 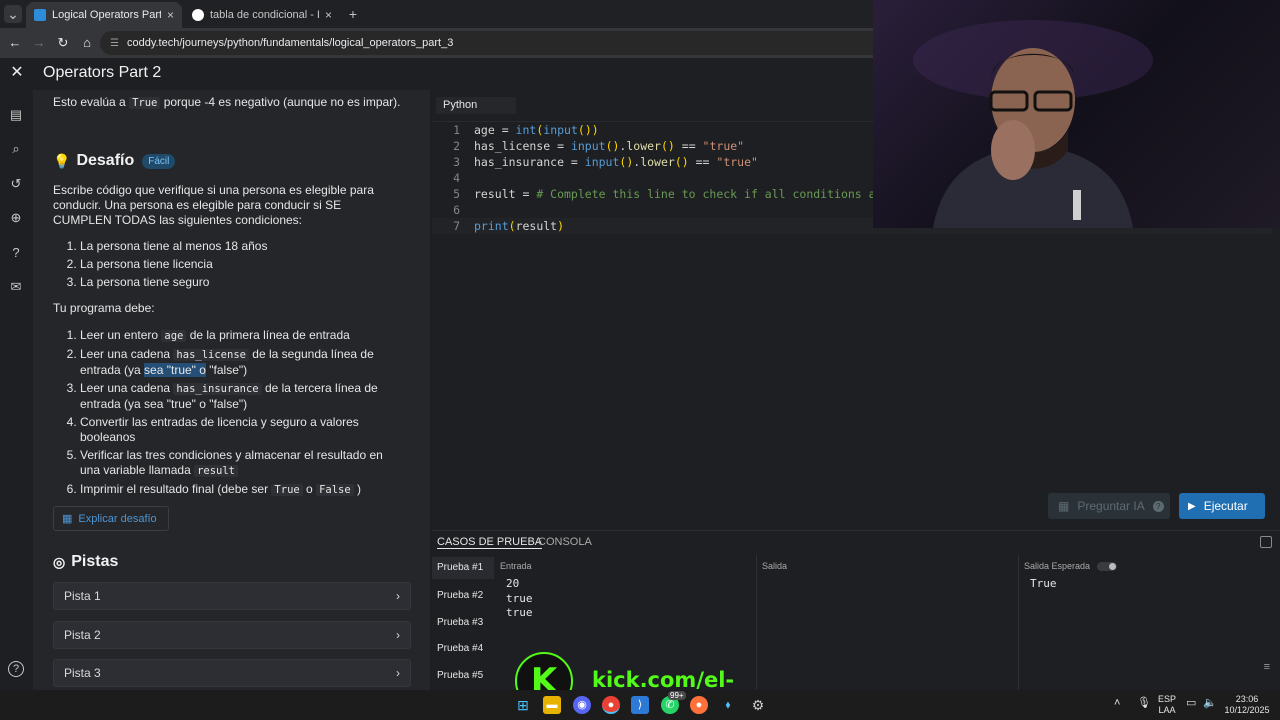 I want to click on discord-icon: ◉, so click(x=582, y=705).